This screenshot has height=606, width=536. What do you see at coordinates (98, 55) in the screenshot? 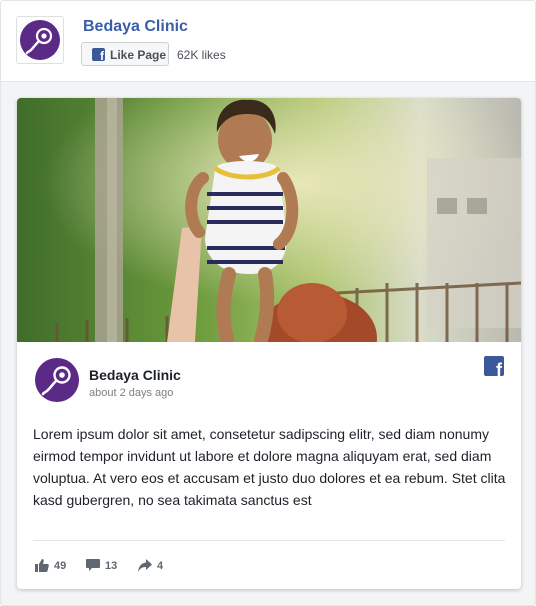
I see `facebook-f-icon: f` at bounding box center [98, 55].